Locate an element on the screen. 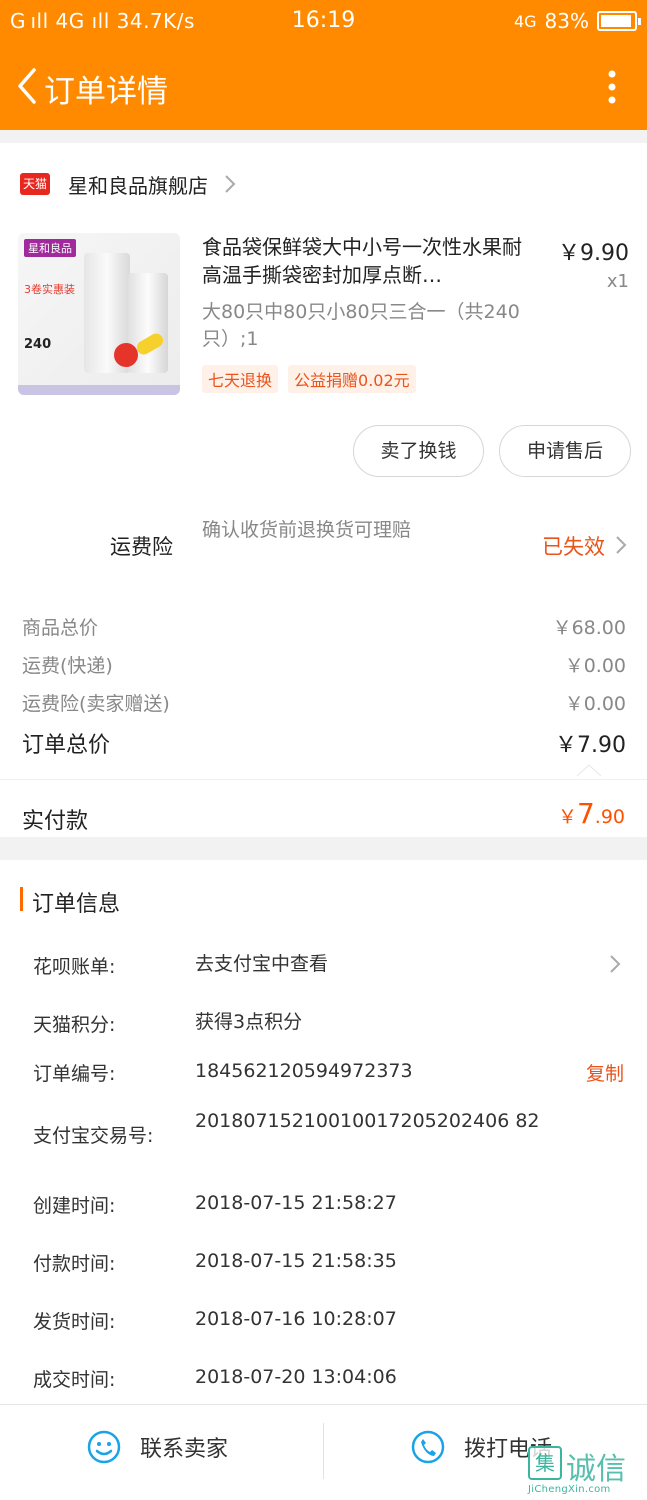 The width and height of the screenshot is (647, 1500). product-price: ￥9.90 is located at coordinates (593, 253).